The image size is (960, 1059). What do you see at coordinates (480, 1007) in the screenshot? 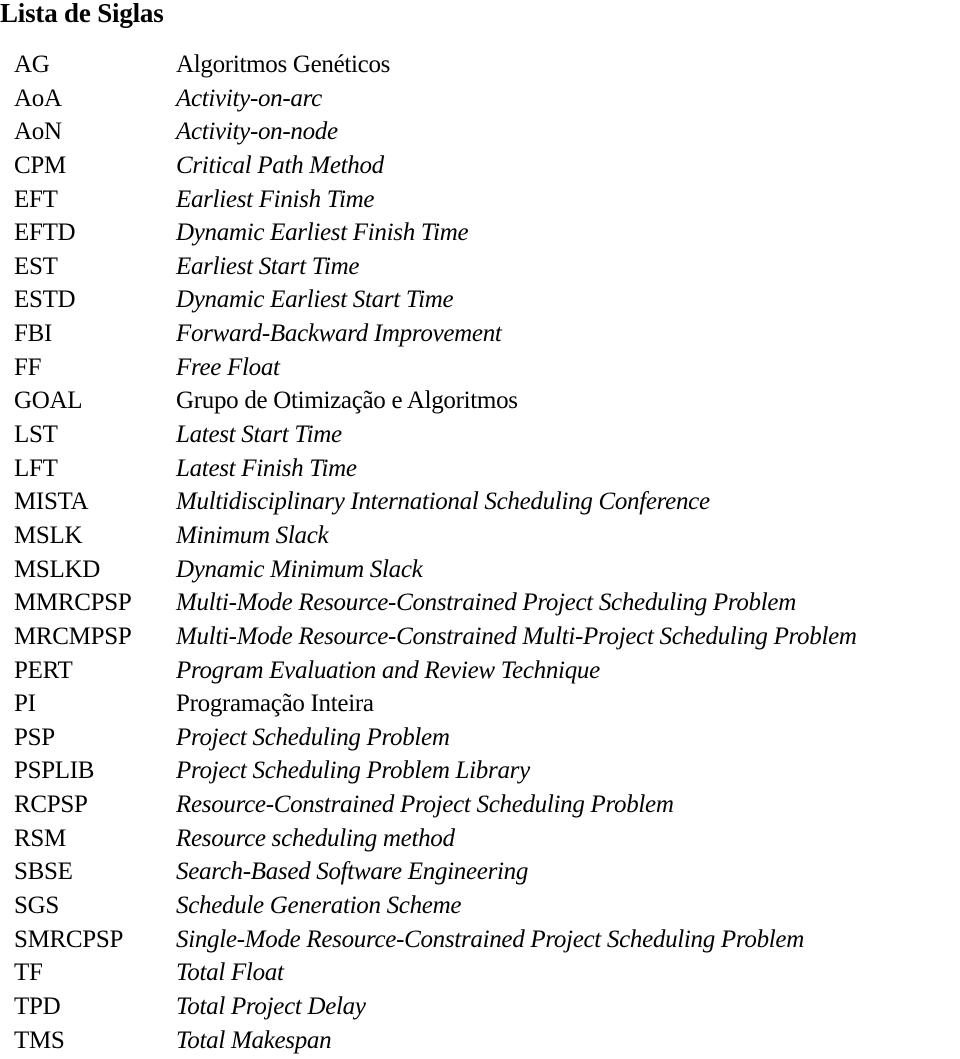
I see `acronym-entry: TPD Total Project Delay` at bounding box center [480, 1007].